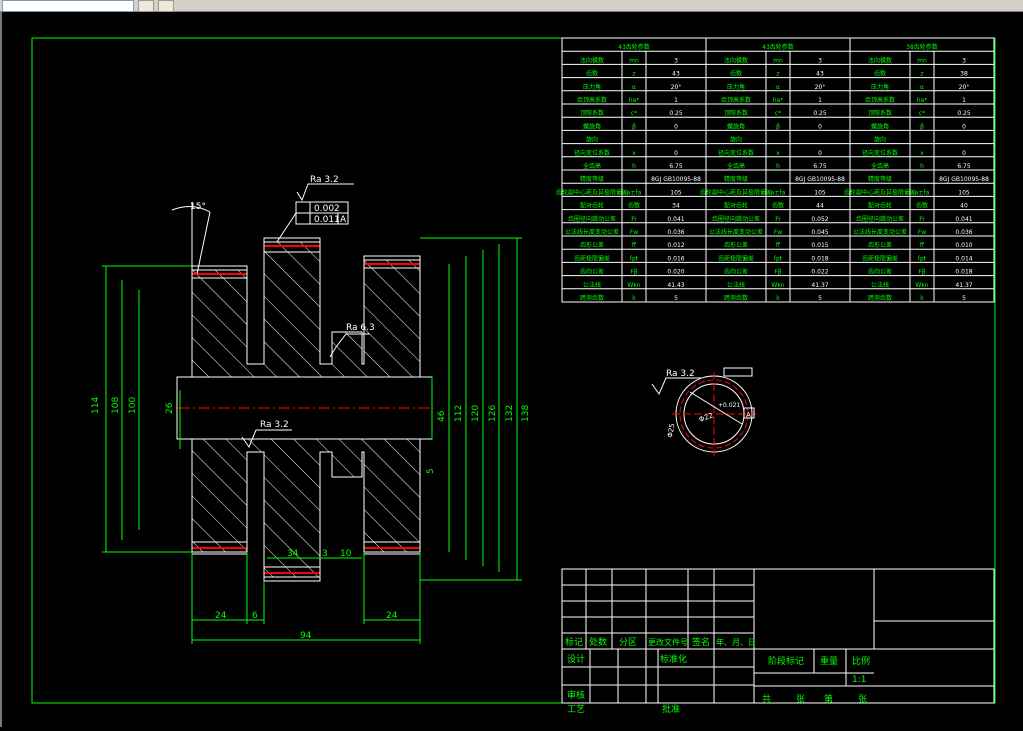 The height and width of the screenshot is (731, 1023). I want to click on tb-sheet-label: 张, so click(800, 699).